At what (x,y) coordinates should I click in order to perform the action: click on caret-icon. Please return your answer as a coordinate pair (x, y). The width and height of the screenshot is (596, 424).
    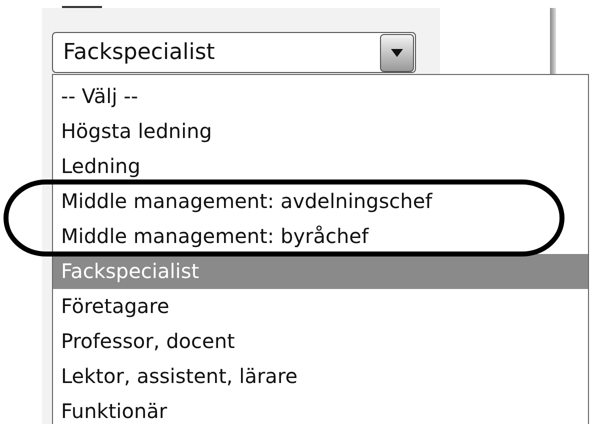
    Looking at the image, I should click on (397, 52).